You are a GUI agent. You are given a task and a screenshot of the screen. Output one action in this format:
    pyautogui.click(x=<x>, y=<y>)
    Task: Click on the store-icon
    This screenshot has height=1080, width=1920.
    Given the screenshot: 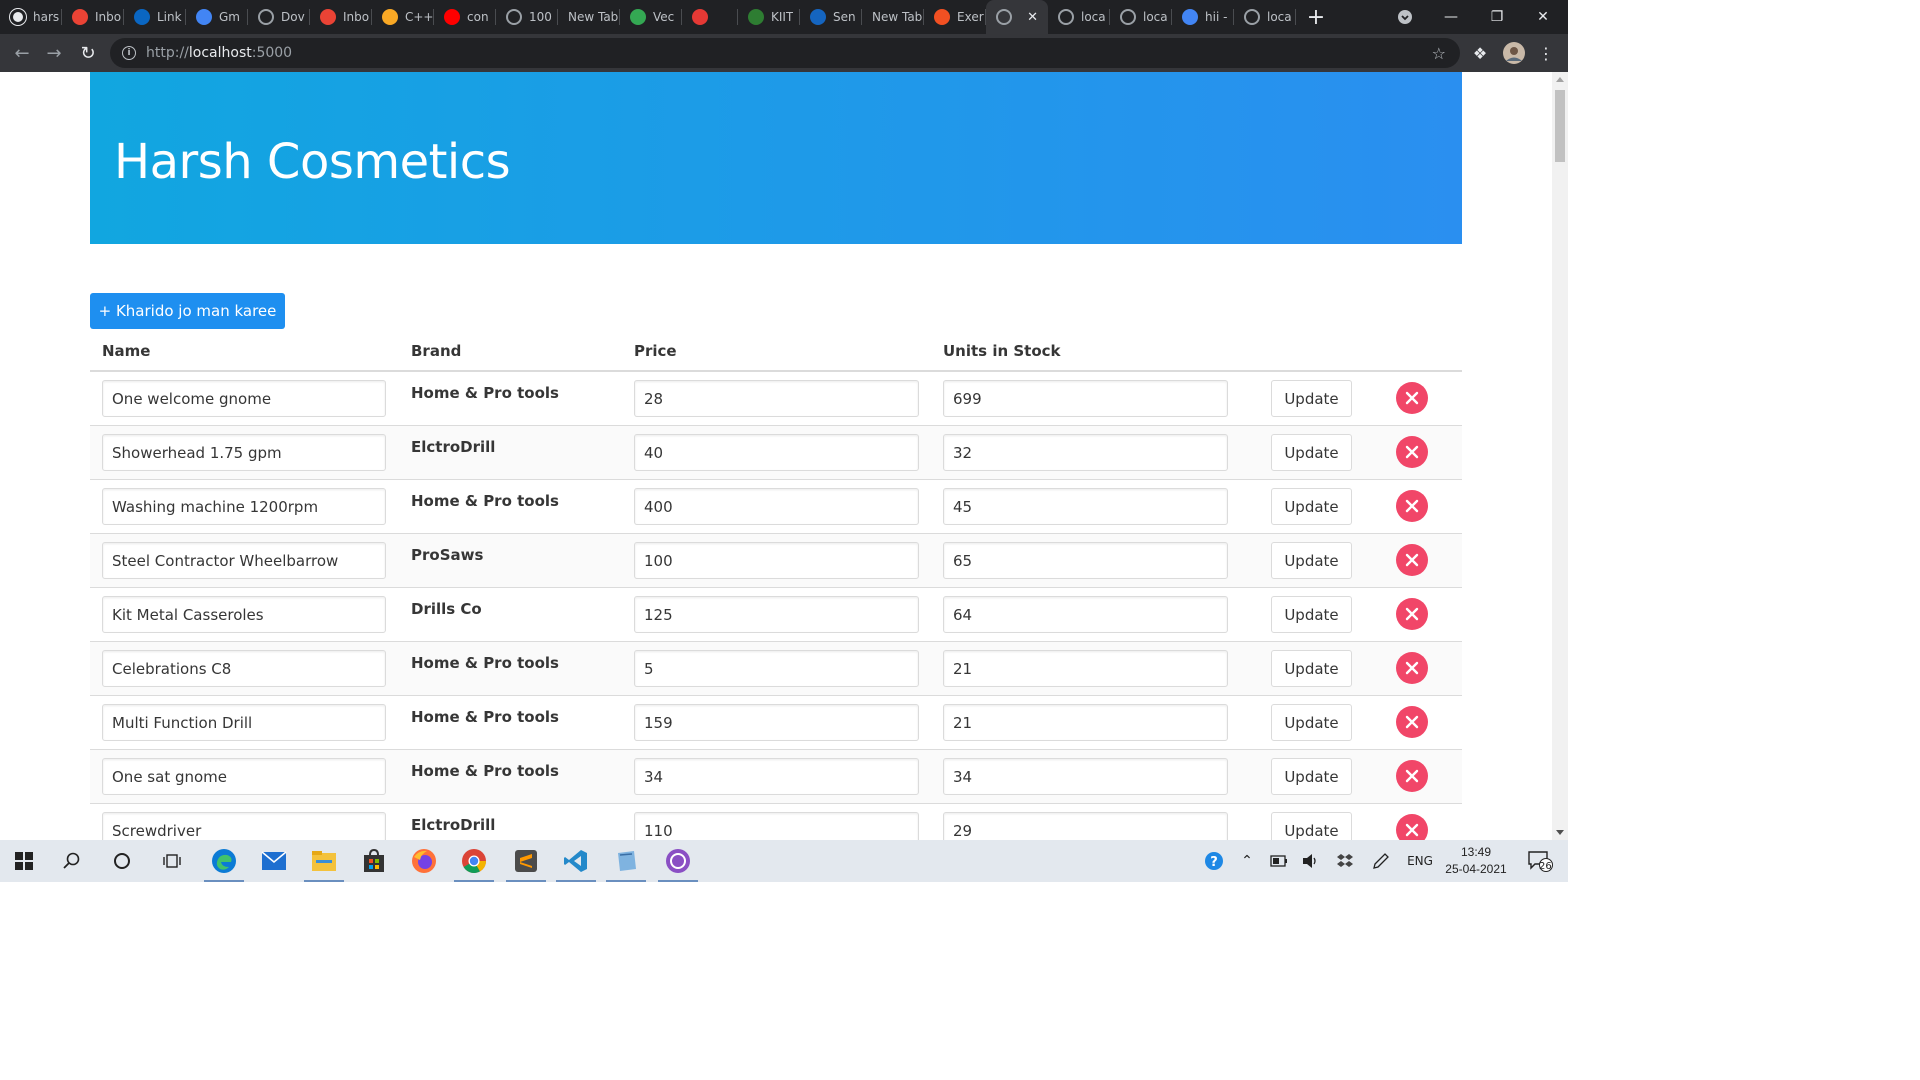 What is the action you would take?
    pyautogui.click(x=374, y=861)
    